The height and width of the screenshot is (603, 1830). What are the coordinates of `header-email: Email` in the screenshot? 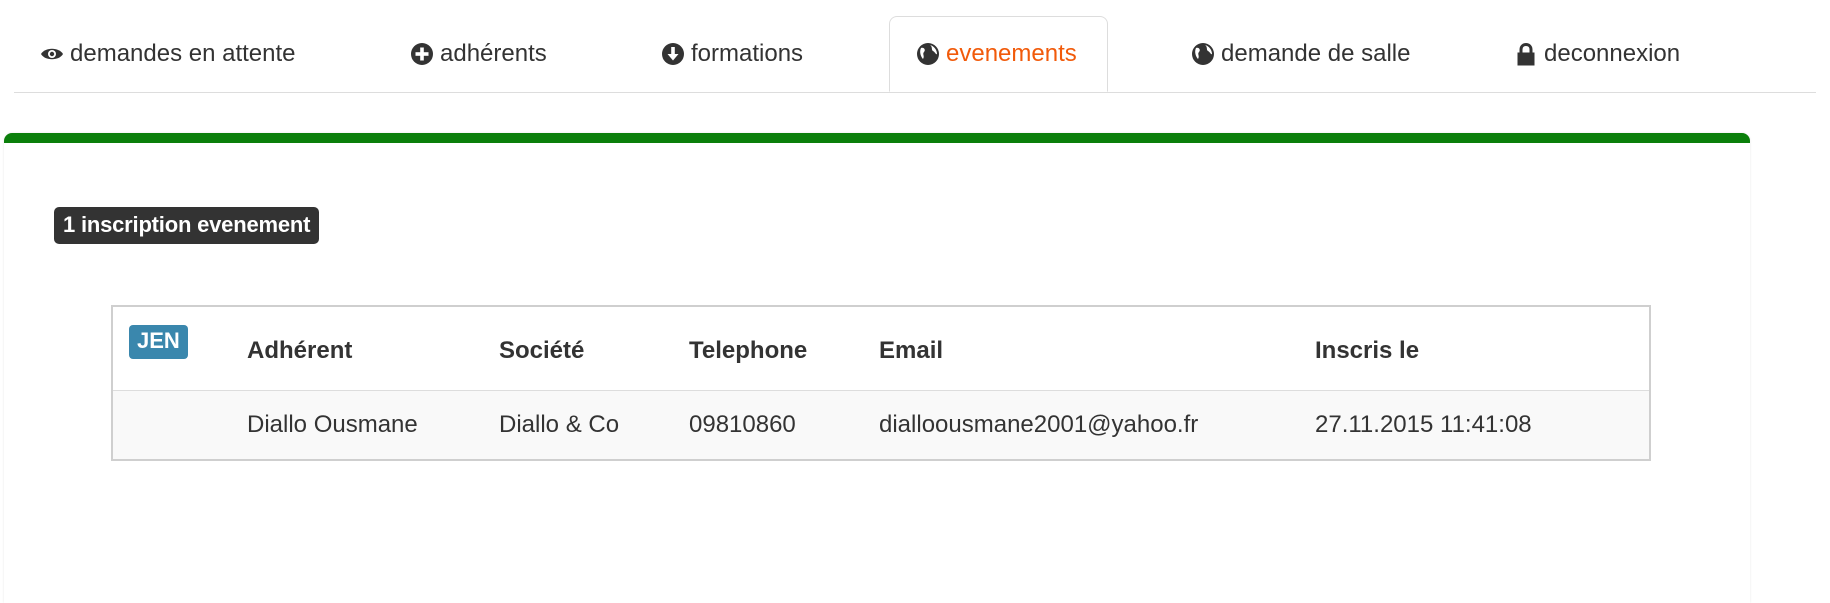 It's located at (911, 350).